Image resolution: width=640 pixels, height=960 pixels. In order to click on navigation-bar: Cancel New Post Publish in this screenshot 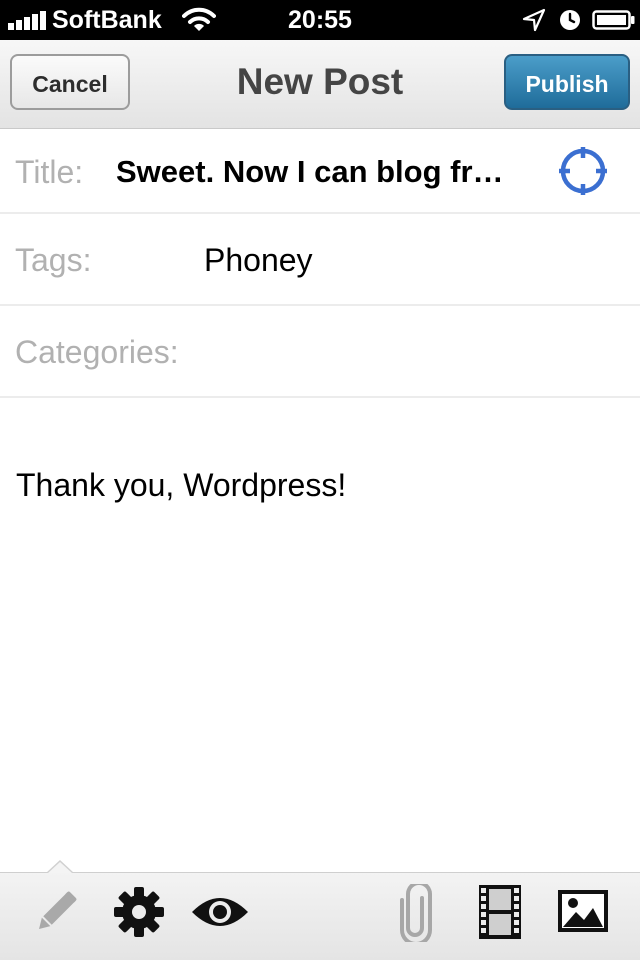, I will do `click(320, 84)`.